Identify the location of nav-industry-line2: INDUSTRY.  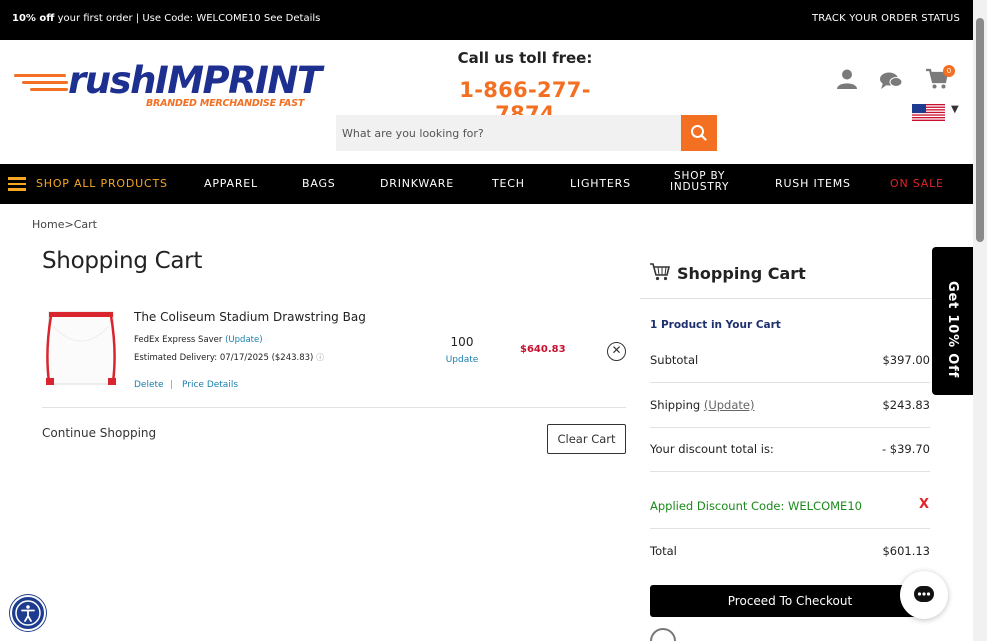
(700, 187).